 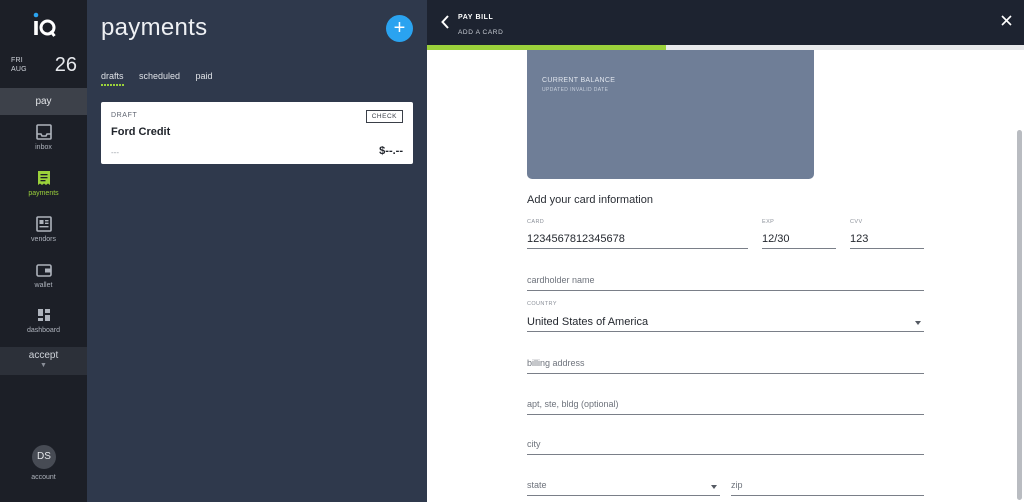 I want to click on field-label: COUNTRY, so click(x=542, y=304).